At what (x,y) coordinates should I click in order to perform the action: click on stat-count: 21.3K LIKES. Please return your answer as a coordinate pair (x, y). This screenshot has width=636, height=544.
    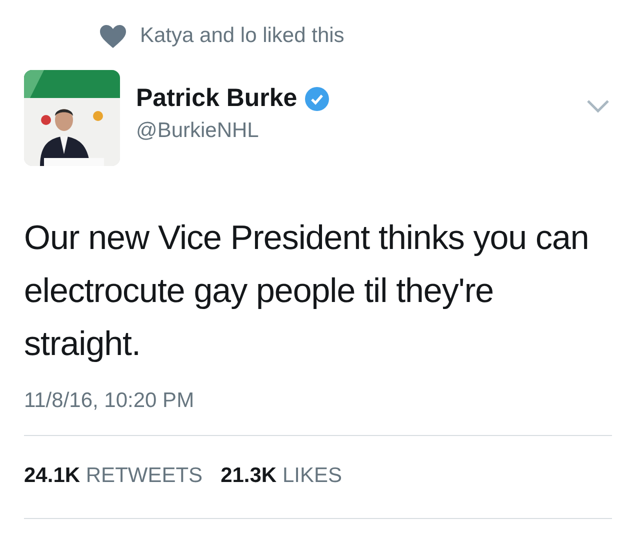
    Looking at the image, I should click on (281, 476).